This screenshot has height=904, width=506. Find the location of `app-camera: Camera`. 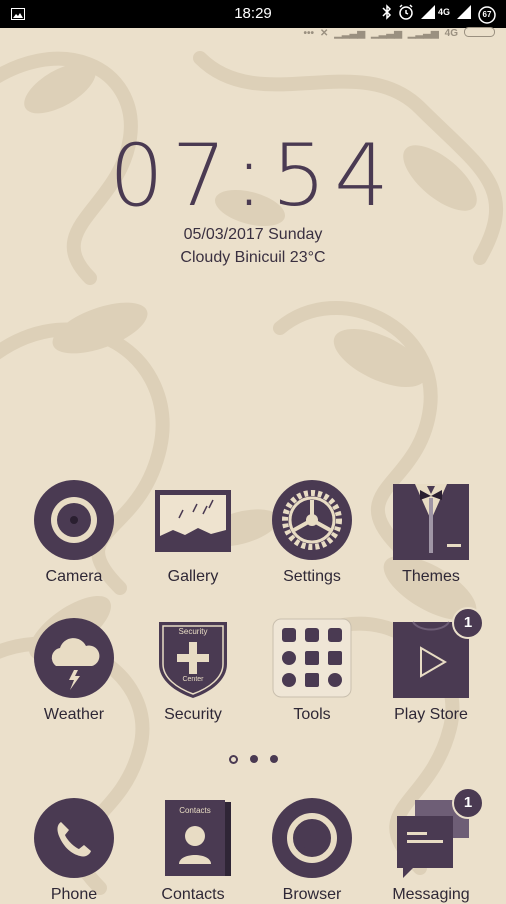

app-camera: Camera is located at coordinates (74, 533).